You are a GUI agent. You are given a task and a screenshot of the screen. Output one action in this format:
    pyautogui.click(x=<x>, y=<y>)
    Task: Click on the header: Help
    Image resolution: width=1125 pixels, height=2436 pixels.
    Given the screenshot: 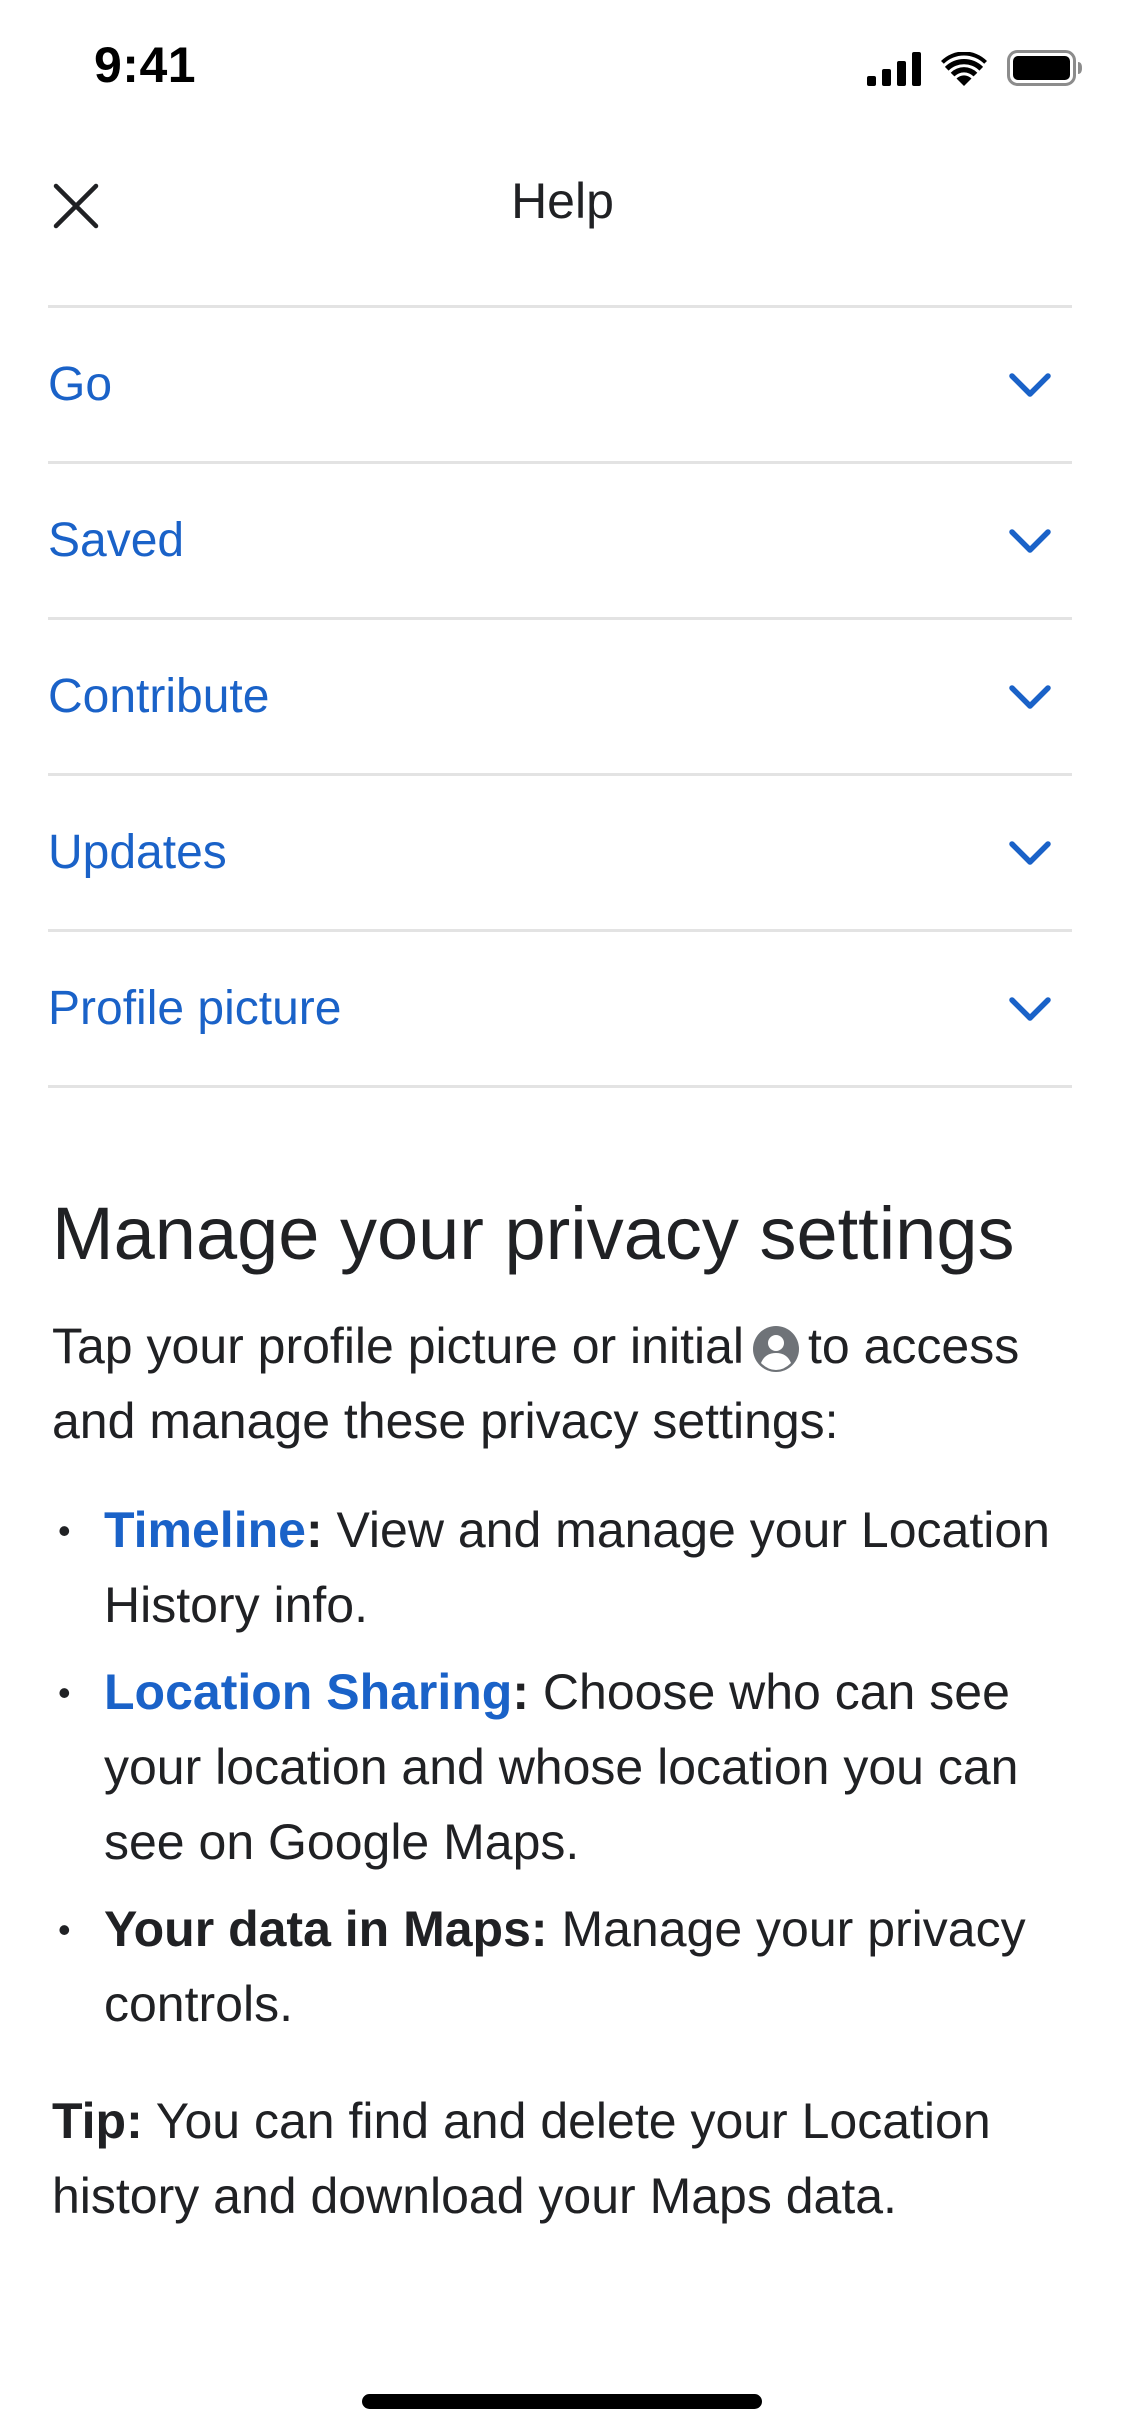 What is the action you would take?
    pyautogui.click(x=562, y=222)
    